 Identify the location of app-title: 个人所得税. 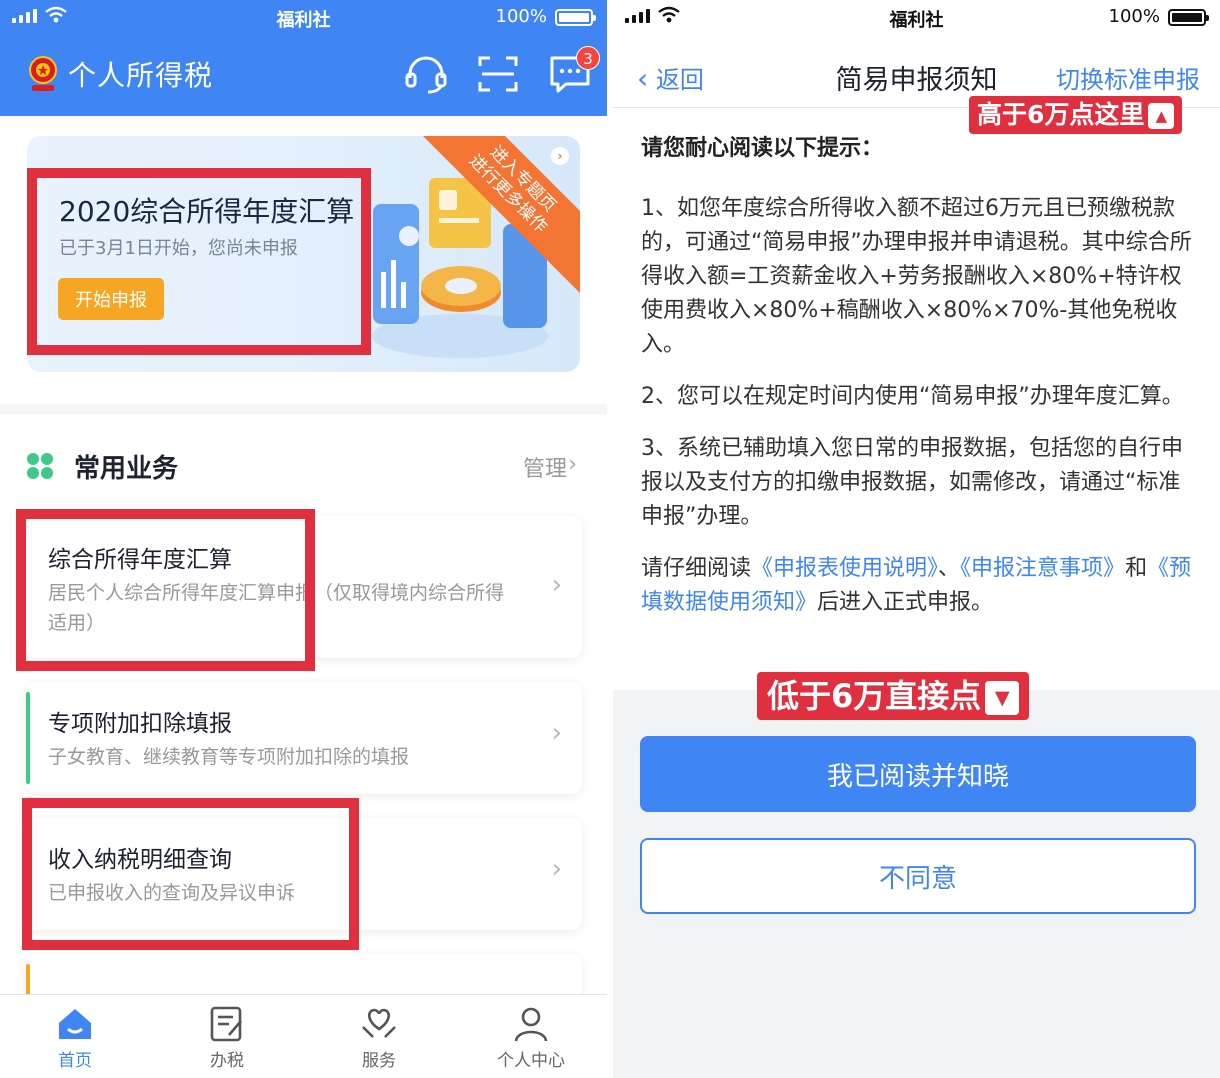
(141, 75).